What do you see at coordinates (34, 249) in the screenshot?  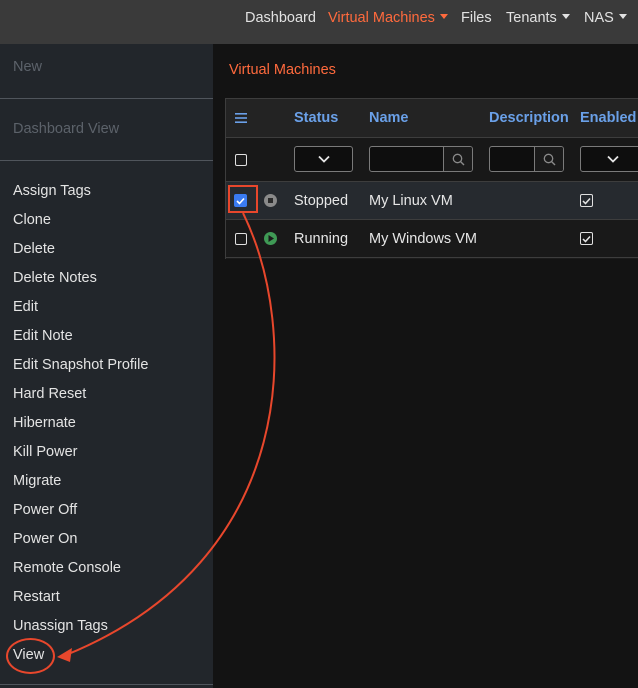 I see `sidebar-item-delete: Delete` at bounding box center [34, 249].